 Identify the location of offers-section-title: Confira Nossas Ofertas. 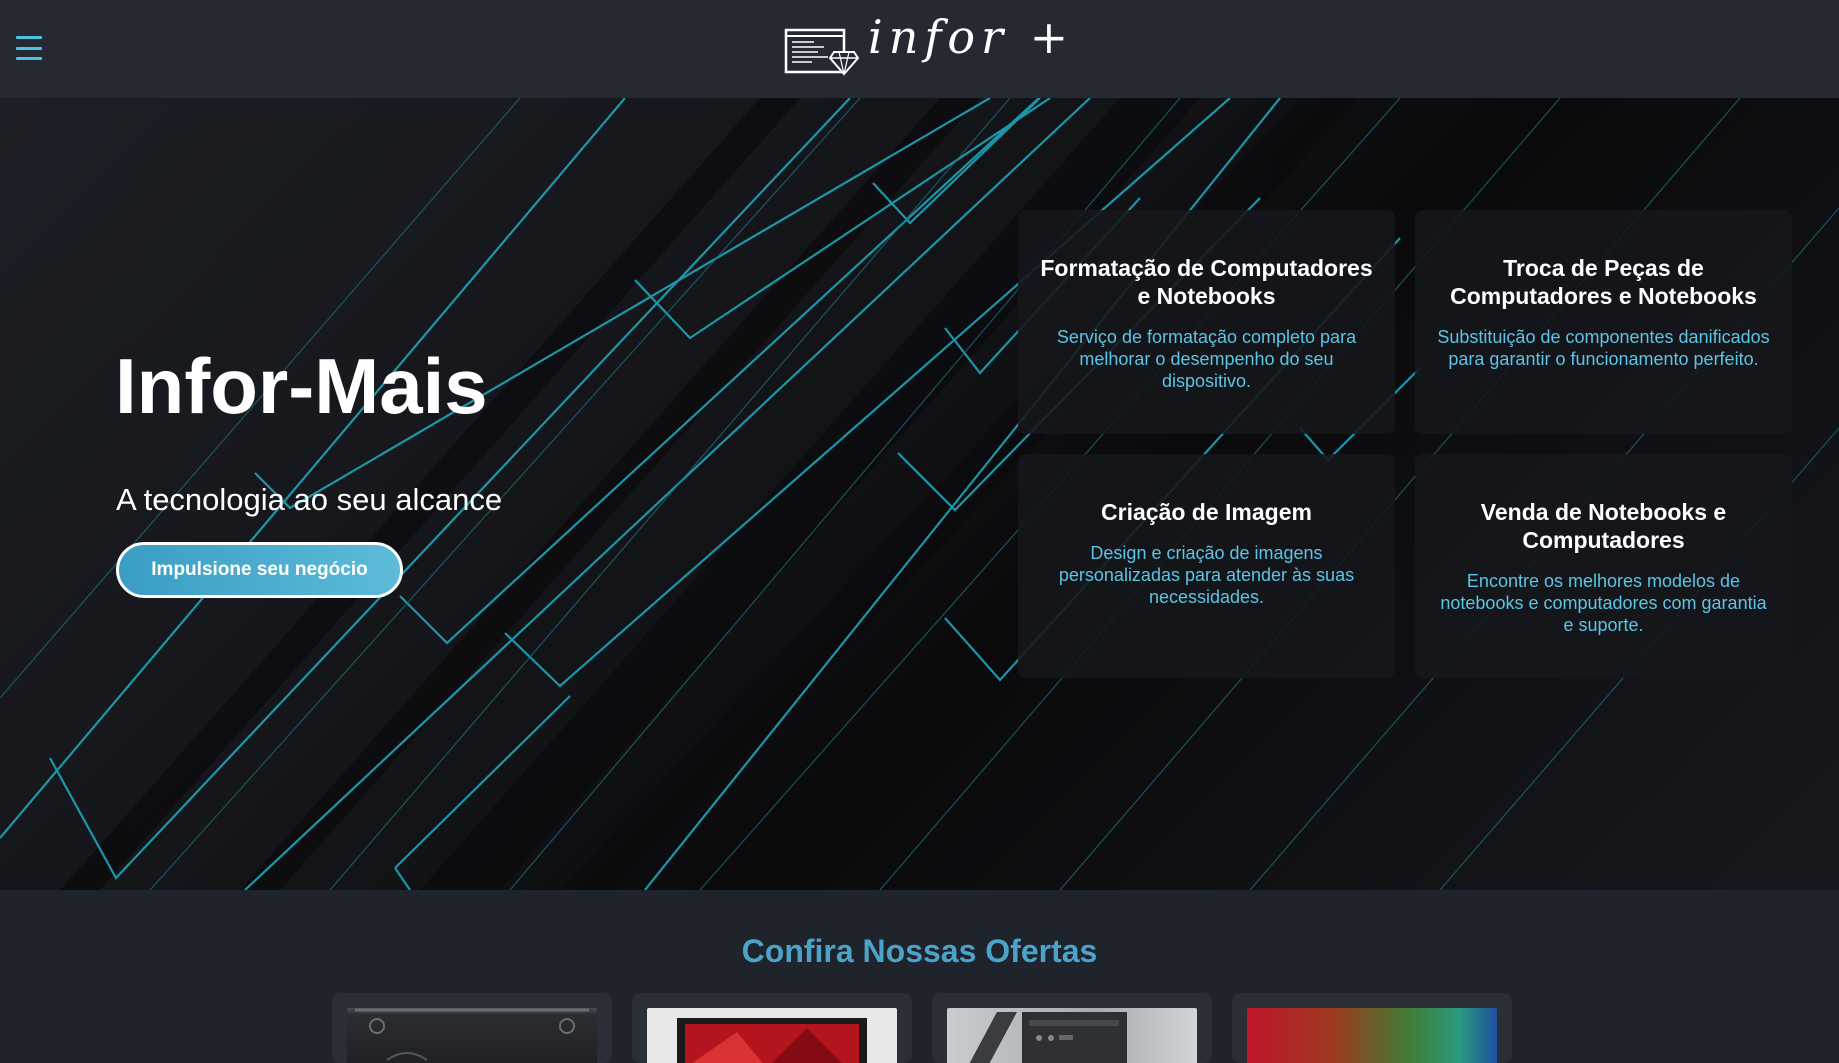
(919, 951).